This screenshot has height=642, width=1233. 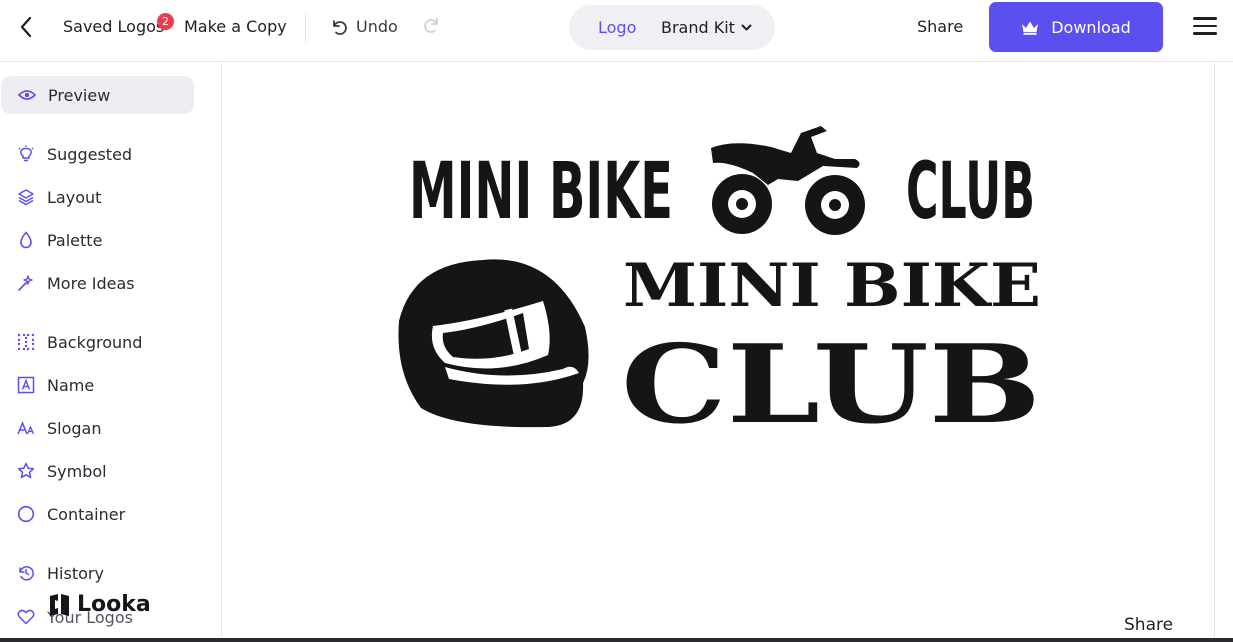 I want to click on sidebar-item-label: Palette, so click(x=75, y=240).